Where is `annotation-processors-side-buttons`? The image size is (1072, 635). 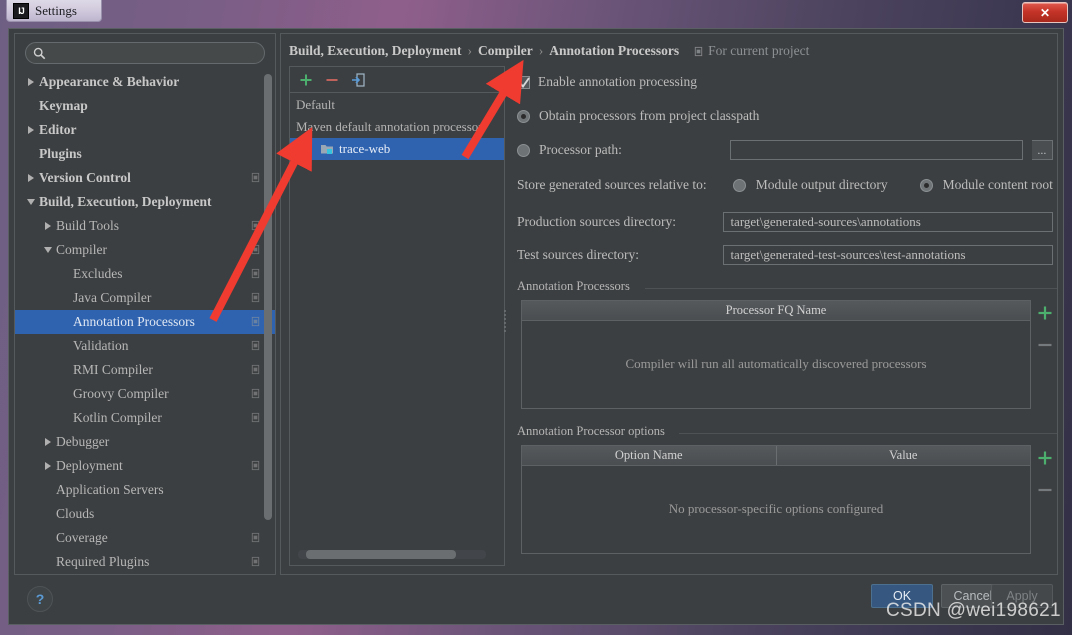 annotation-processors-side-buttons is located at coordinates (1045, 327).